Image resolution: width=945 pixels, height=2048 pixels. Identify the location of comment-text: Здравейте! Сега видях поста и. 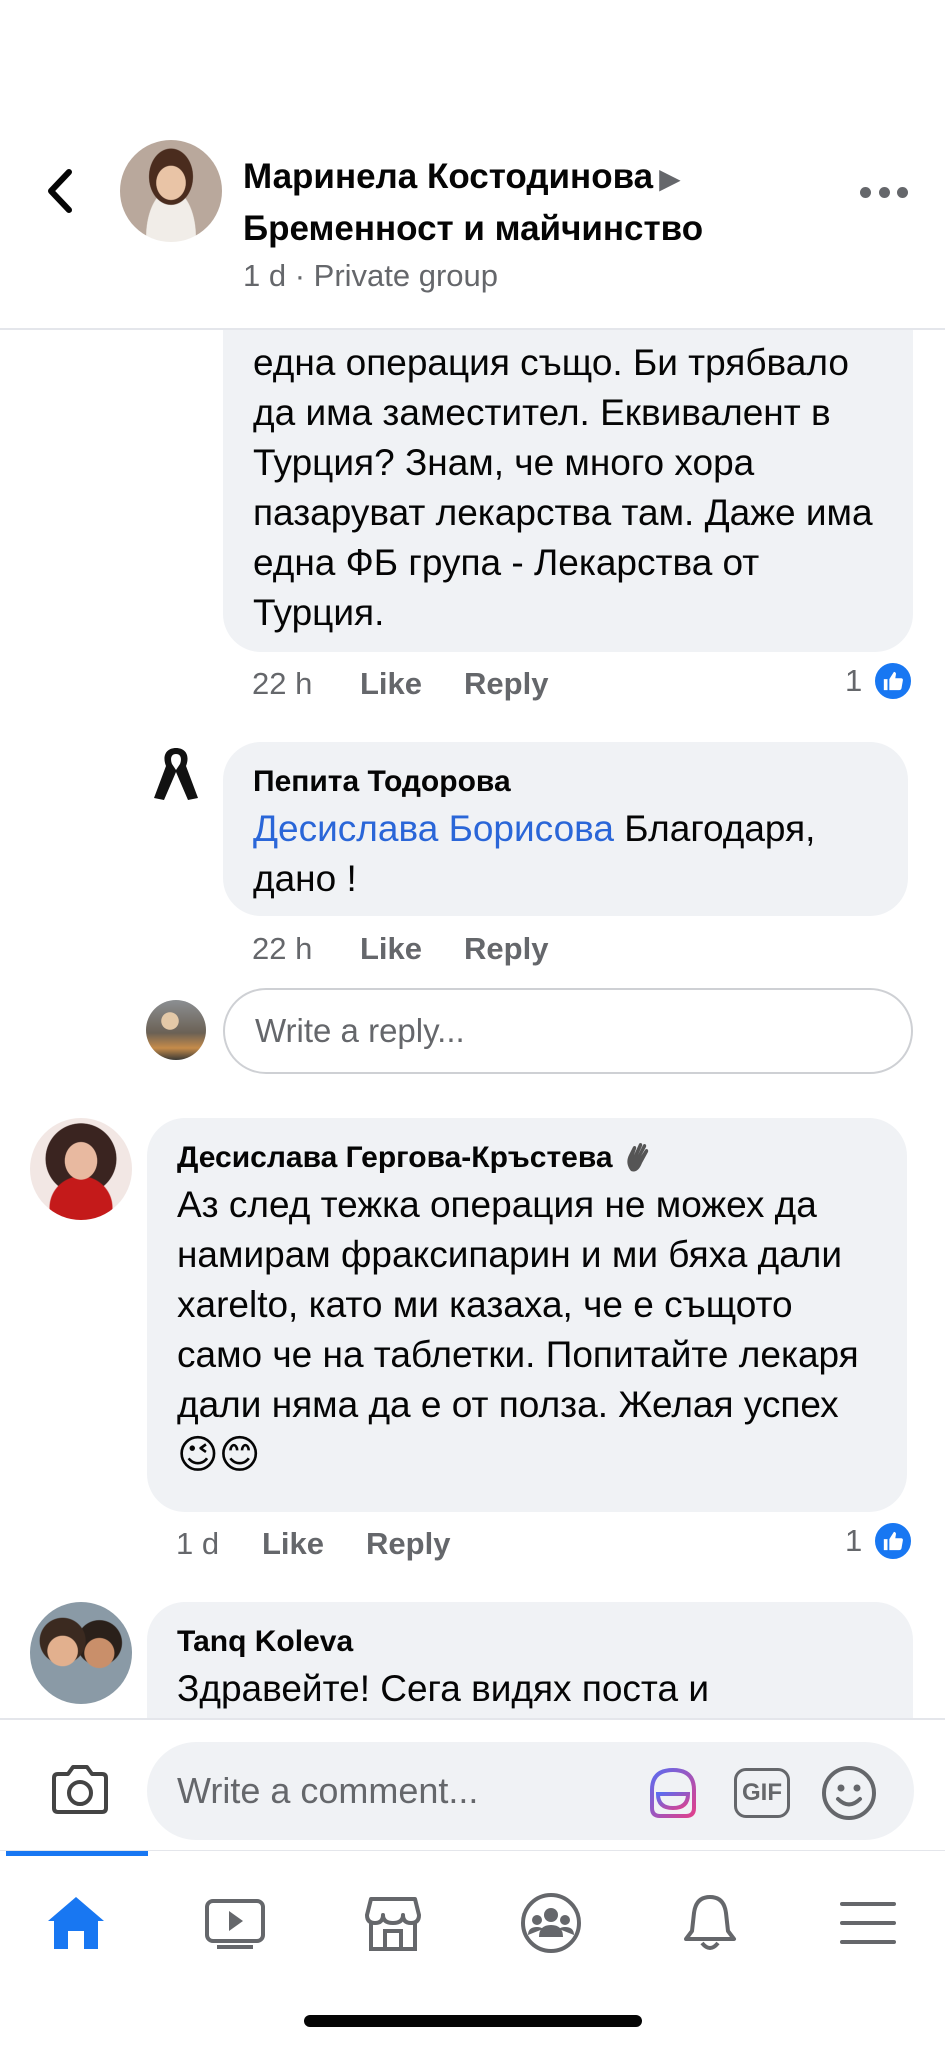
(443, 1688).